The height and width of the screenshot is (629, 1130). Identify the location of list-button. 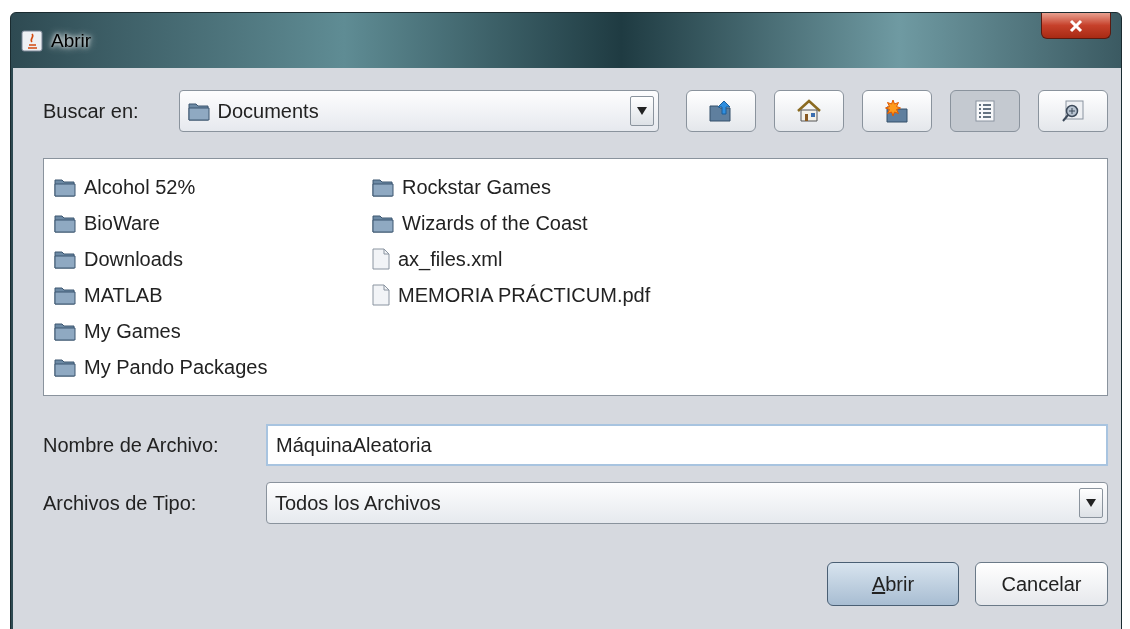
(985, 111).